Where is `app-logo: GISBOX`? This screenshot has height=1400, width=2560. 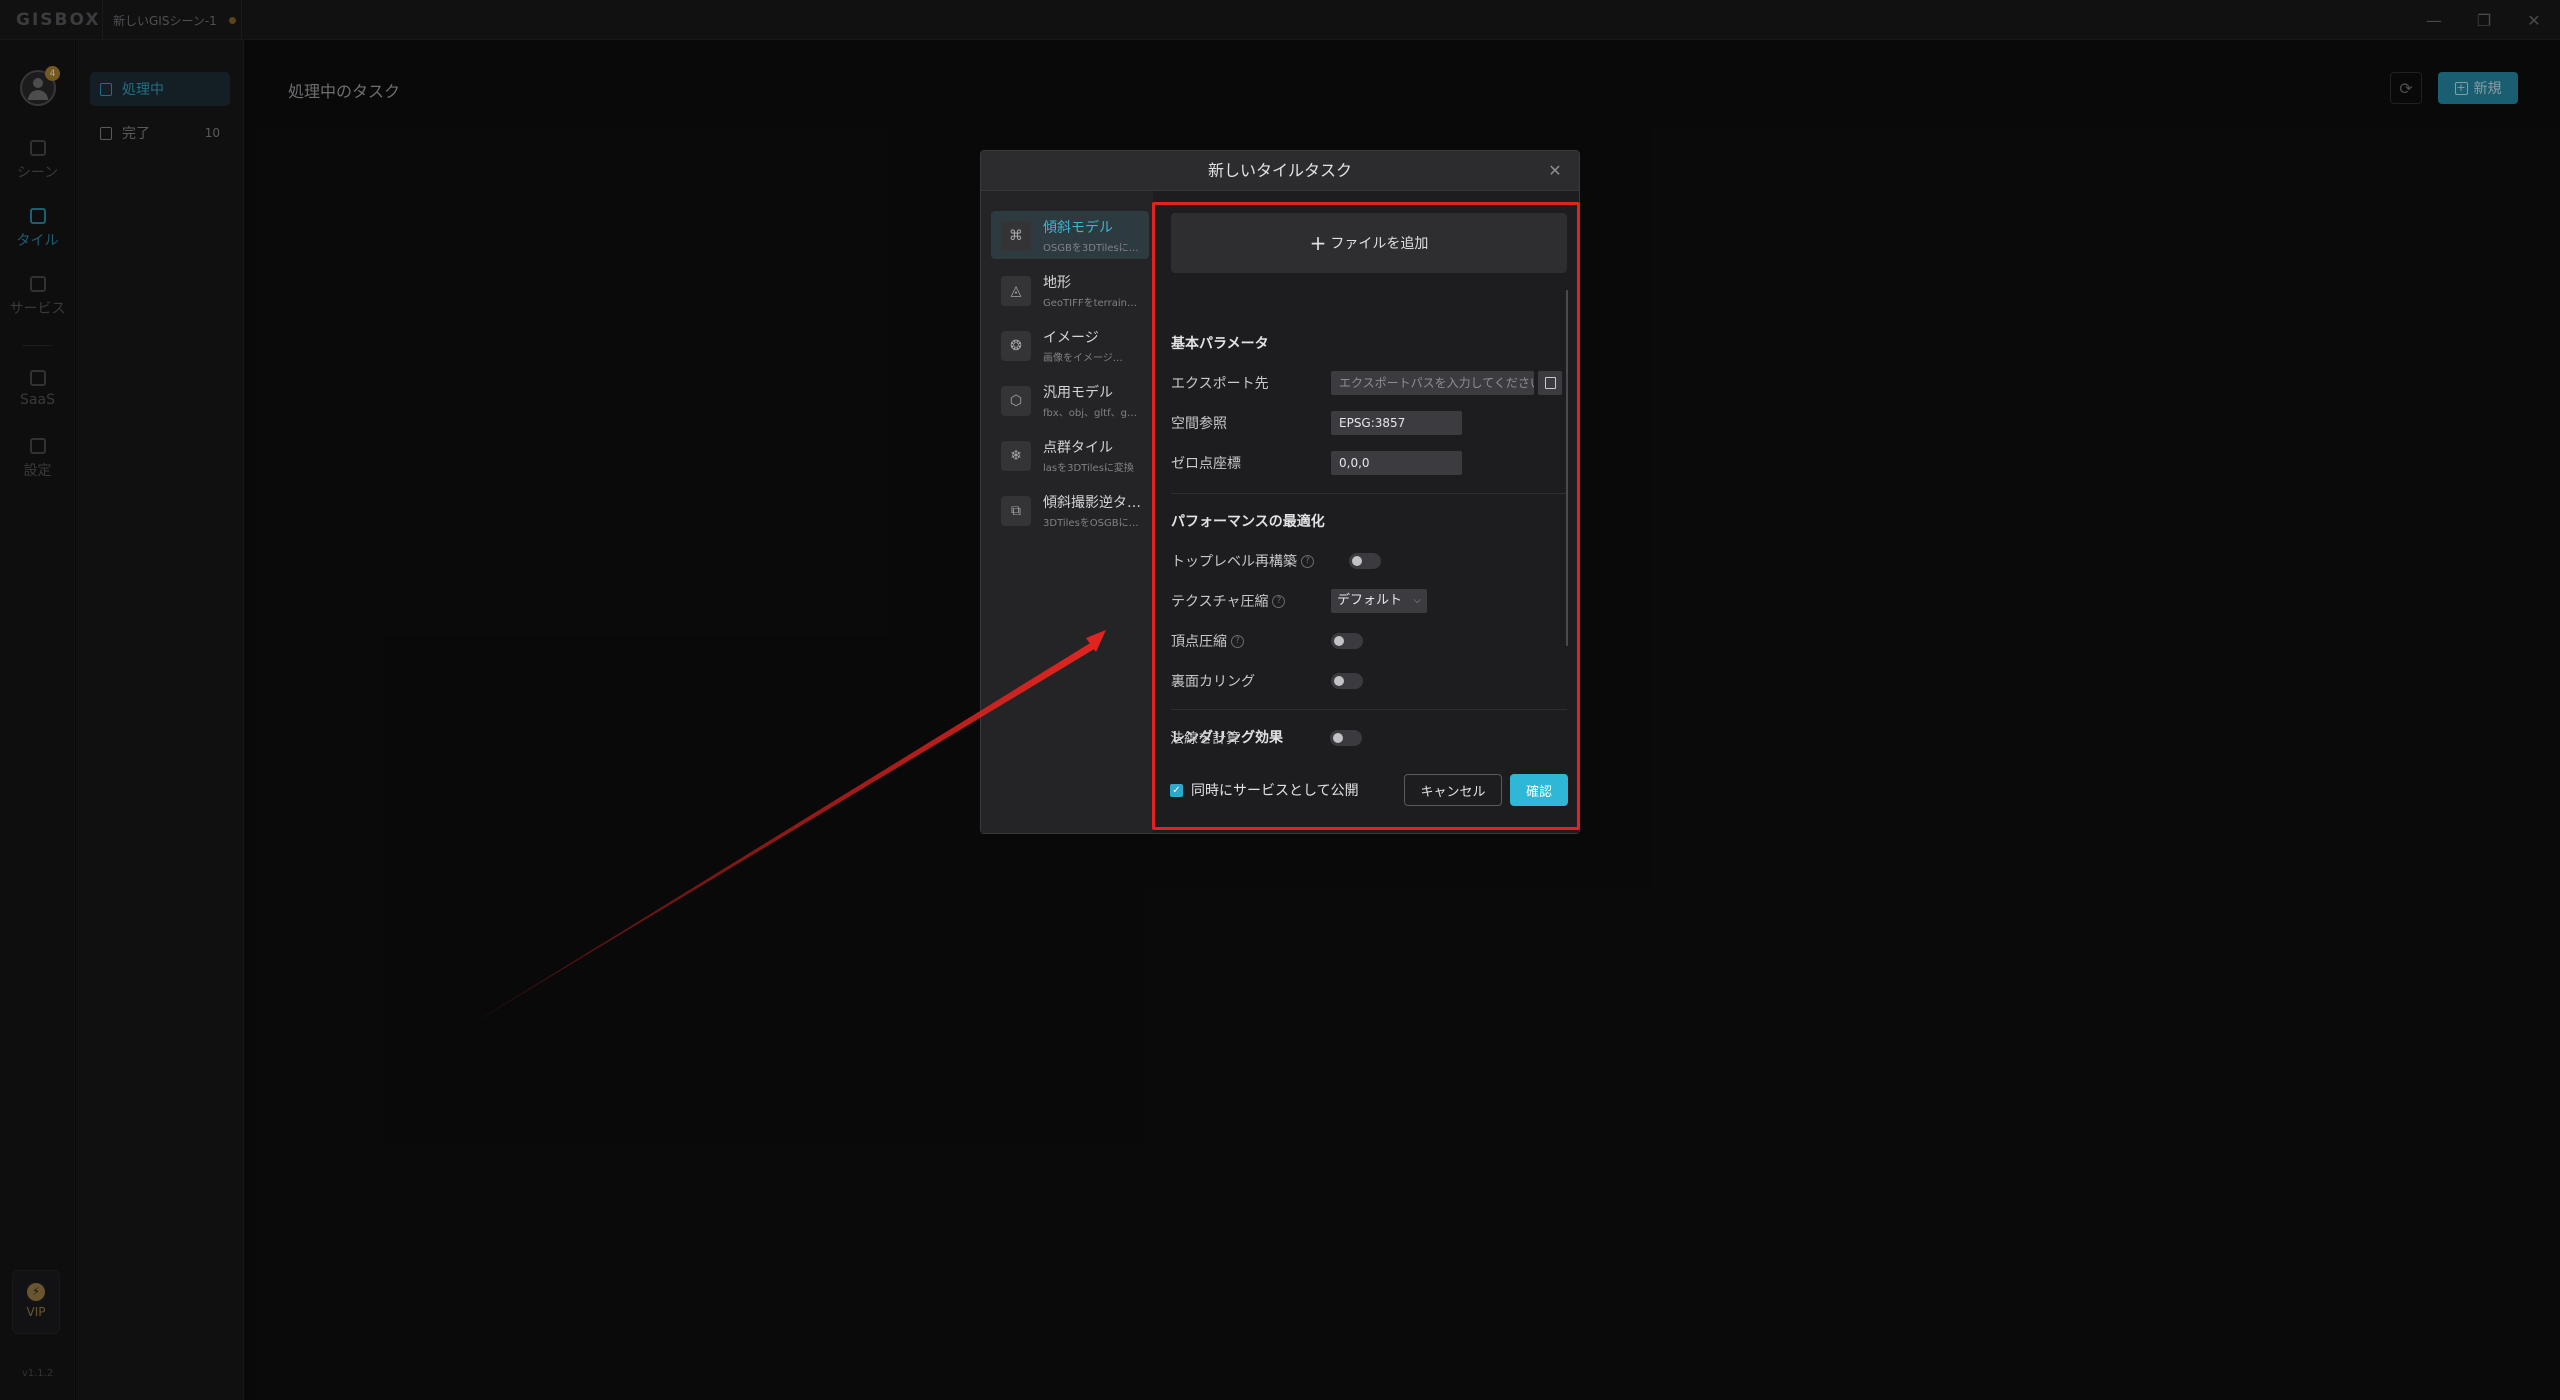
app-logo: GISBOX is located at coordinates (58, 20).